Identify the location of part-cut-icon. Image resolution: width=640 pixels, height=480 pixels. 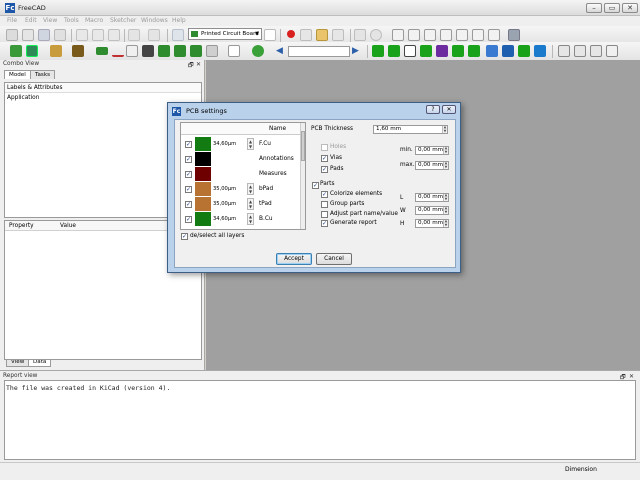
(508, 51).